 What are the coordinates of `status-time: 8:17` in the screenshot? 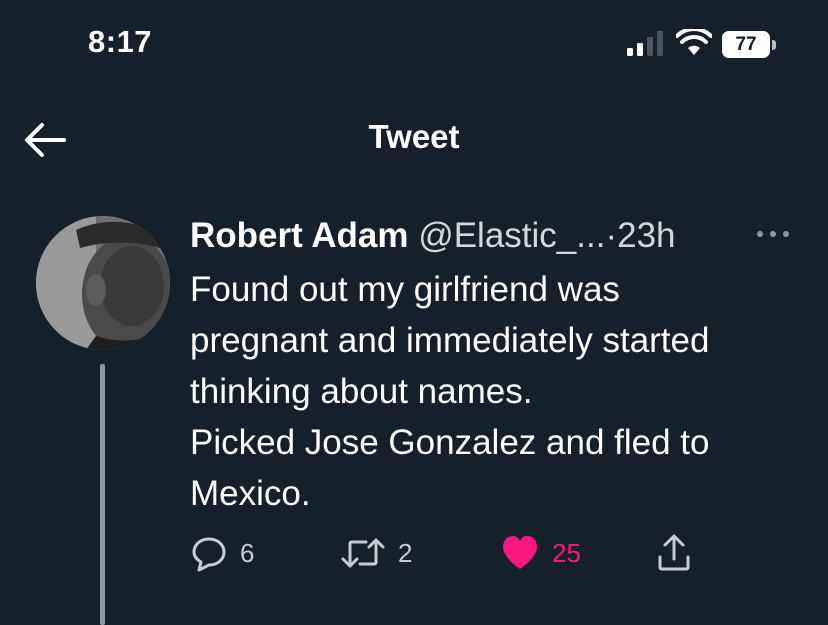 It's located at (120, 41).